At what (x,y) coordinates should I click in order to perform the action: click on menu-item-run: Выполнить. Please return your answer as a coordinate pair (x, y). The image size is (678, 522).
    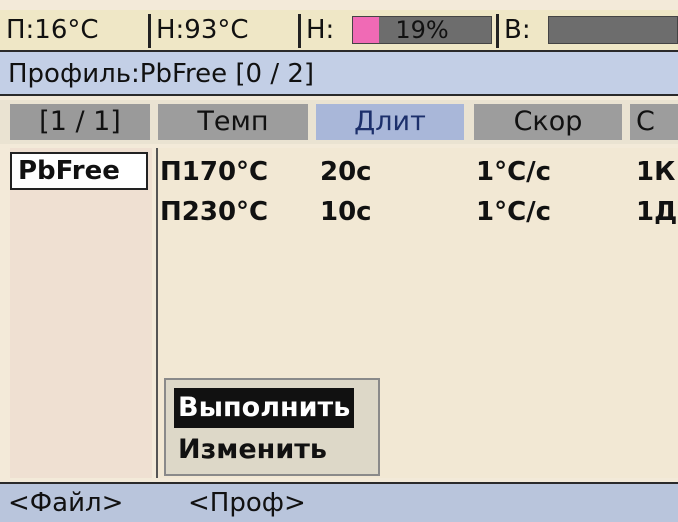
    Looking at the image, I should click on (264, 408).